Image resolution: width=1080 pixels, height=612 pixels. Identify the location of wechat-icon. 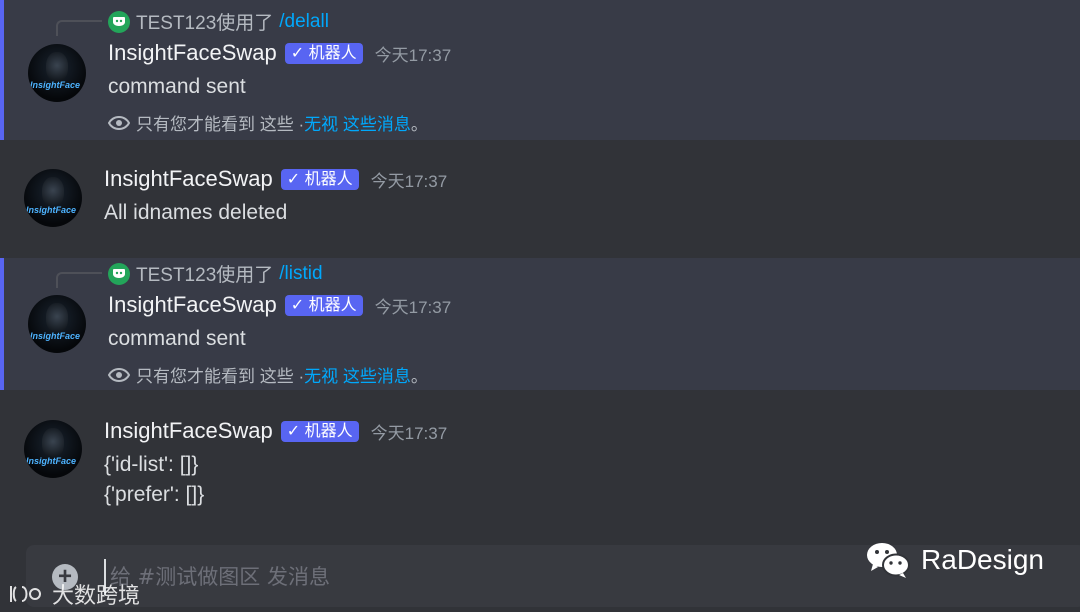
(889, 560).